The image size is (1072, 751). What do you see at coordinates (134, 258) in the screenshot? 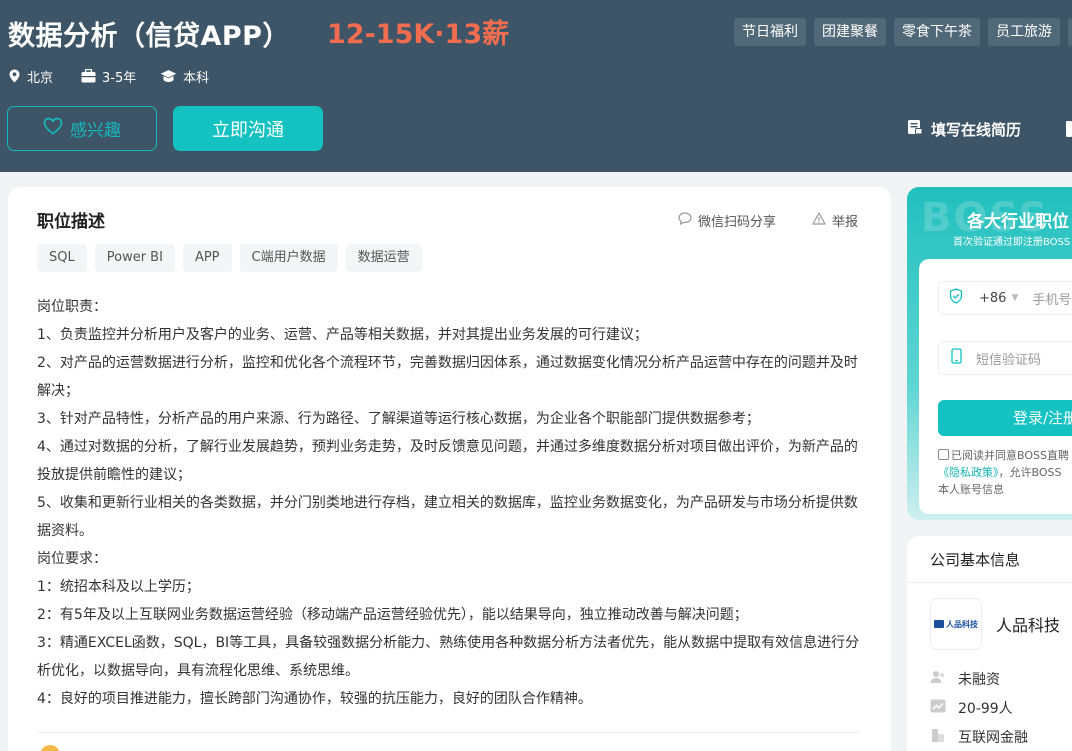
I see `skill-tag: Power BI` at bounding box center [134, 258].